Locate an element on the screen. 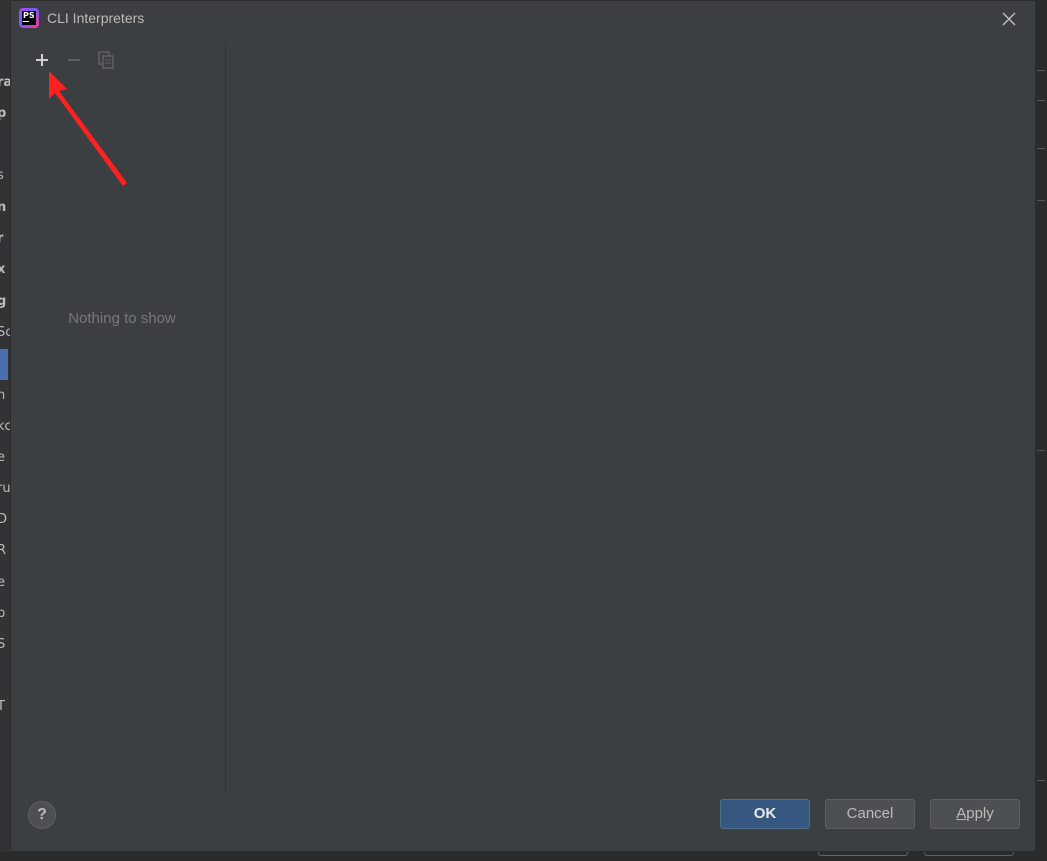 Image resolution: width=1047 pixels, height=861 pixels. background-bottom-edge is located at coordinates (523, 856).